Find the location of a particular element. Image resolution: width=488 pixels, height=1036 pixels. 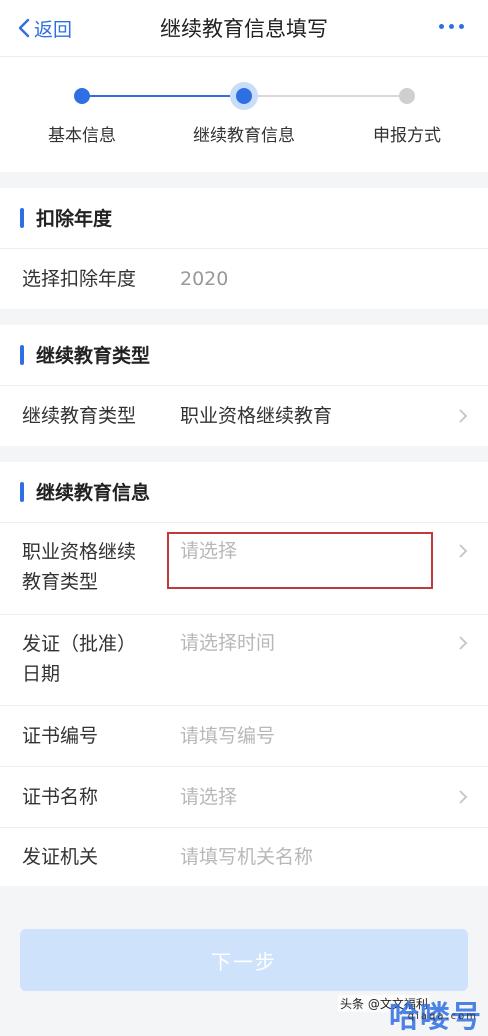

qualification-type-select: 请选择 is located at coordinates (208, 551).